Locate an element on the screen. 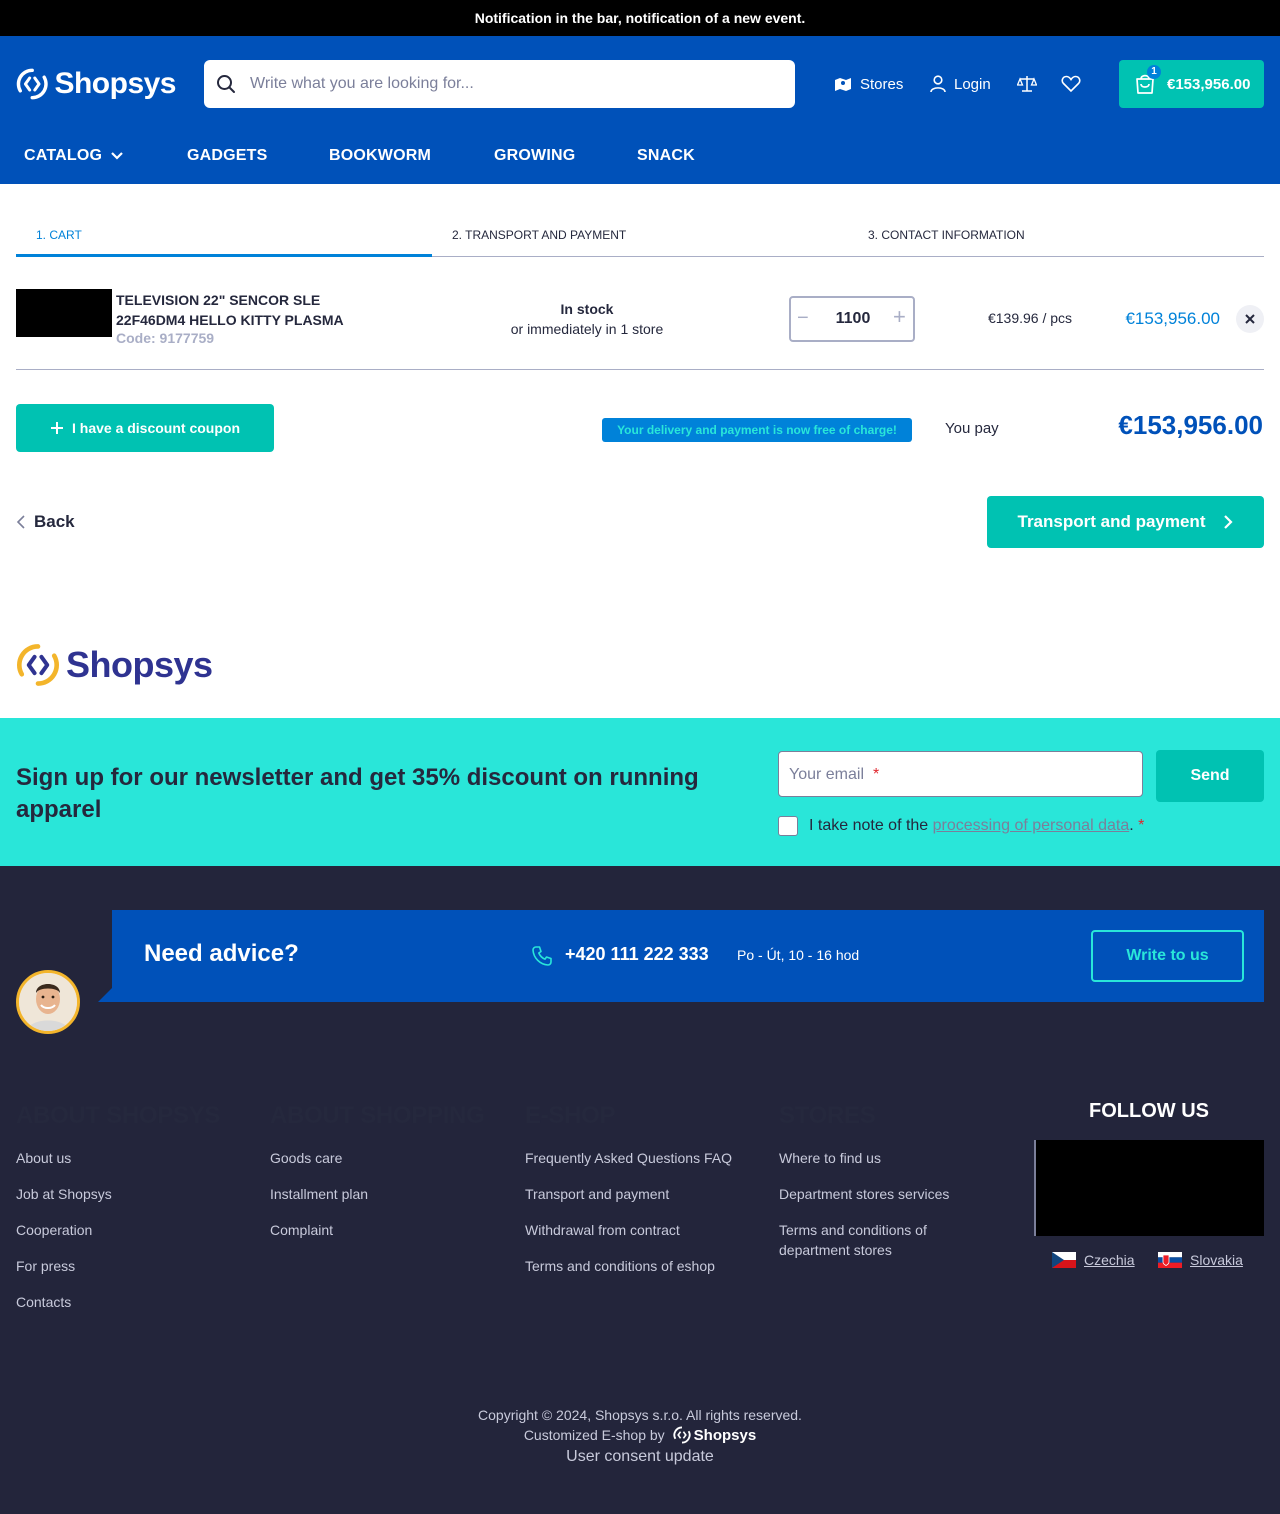 The width and height of the screenshot is (1280, 1514). consent-required-mark: * is located at coordinates (1141, 825).